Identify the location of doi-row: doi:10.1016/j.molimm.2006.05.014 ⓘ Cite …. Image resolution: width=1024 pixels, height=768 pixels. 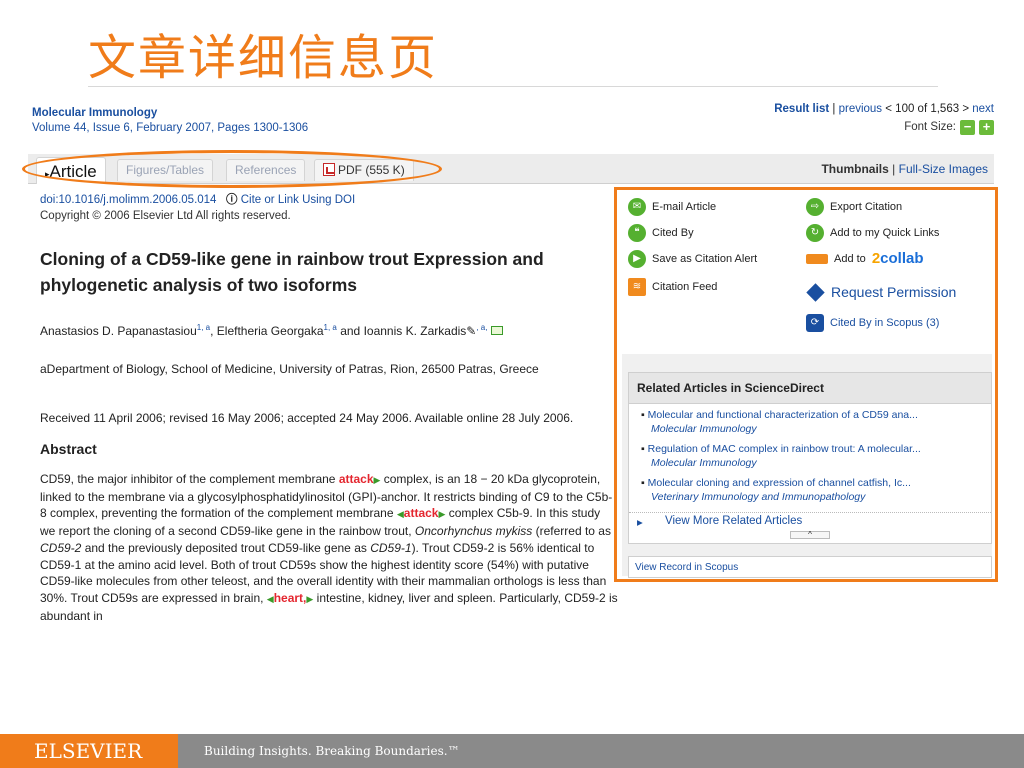
(329, 200).